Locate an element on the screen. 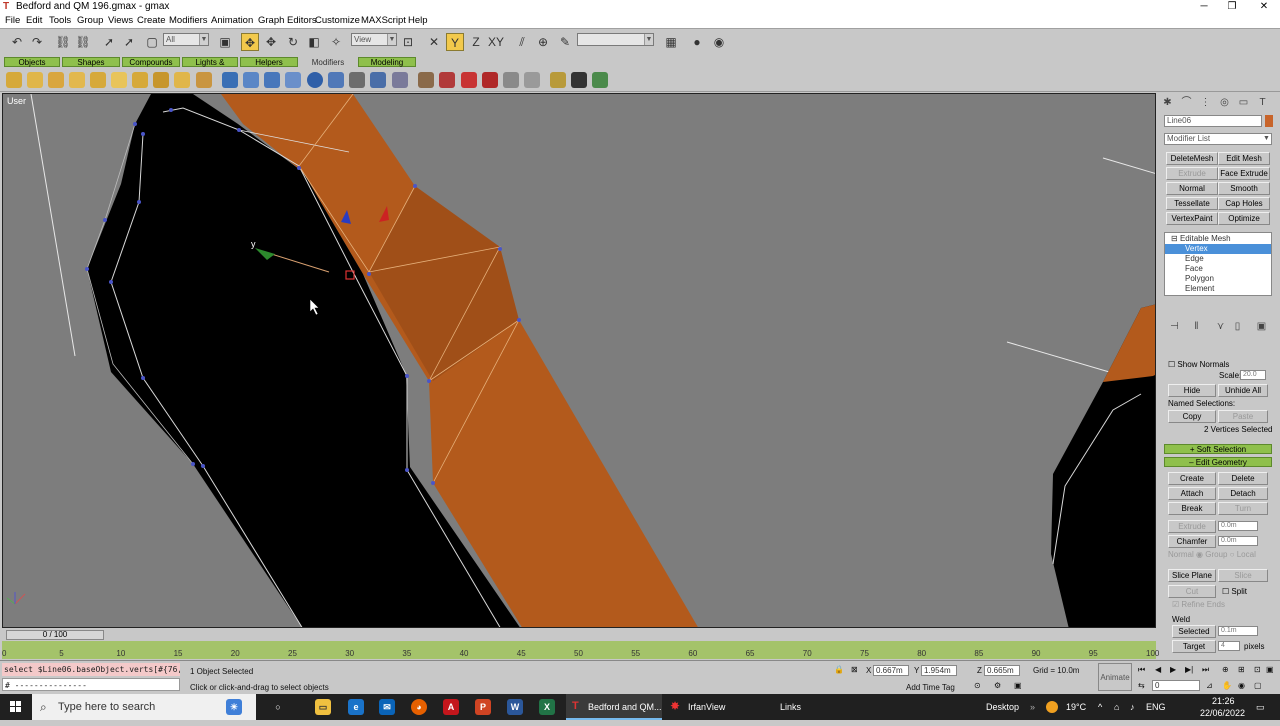  tessellate-button: Tessellate is located at coordinates (1192, 203).